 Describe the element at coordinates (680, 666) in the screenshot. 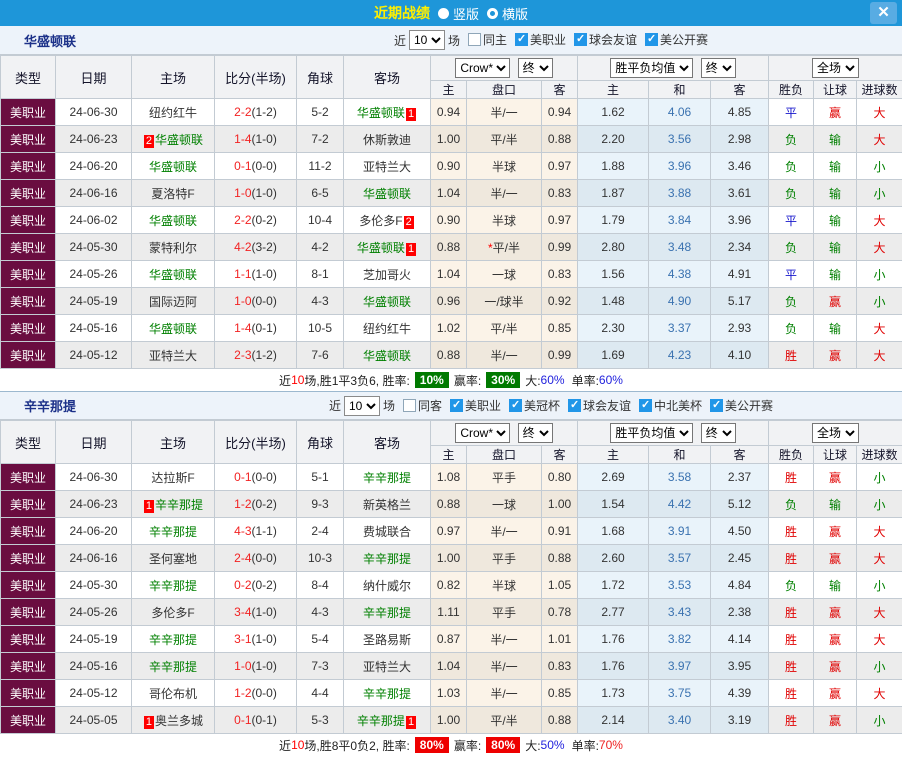

I see `avg-draw-odds-cell: 3.97` at that location.